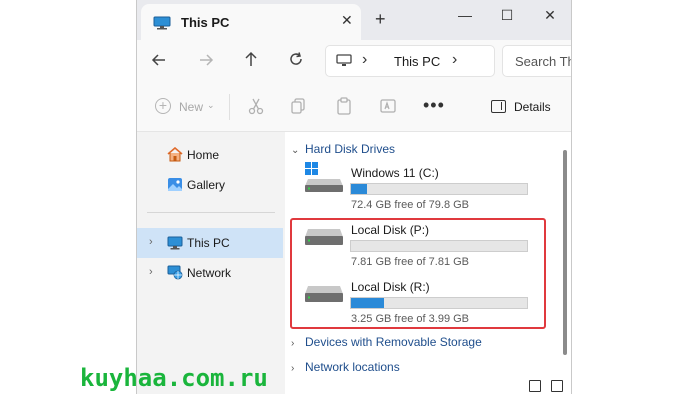 This screenshot has width=700, height=394. Describe the element at coordinates (205, 22) in the screenshot. I see `tab-title: This PC` at that location.